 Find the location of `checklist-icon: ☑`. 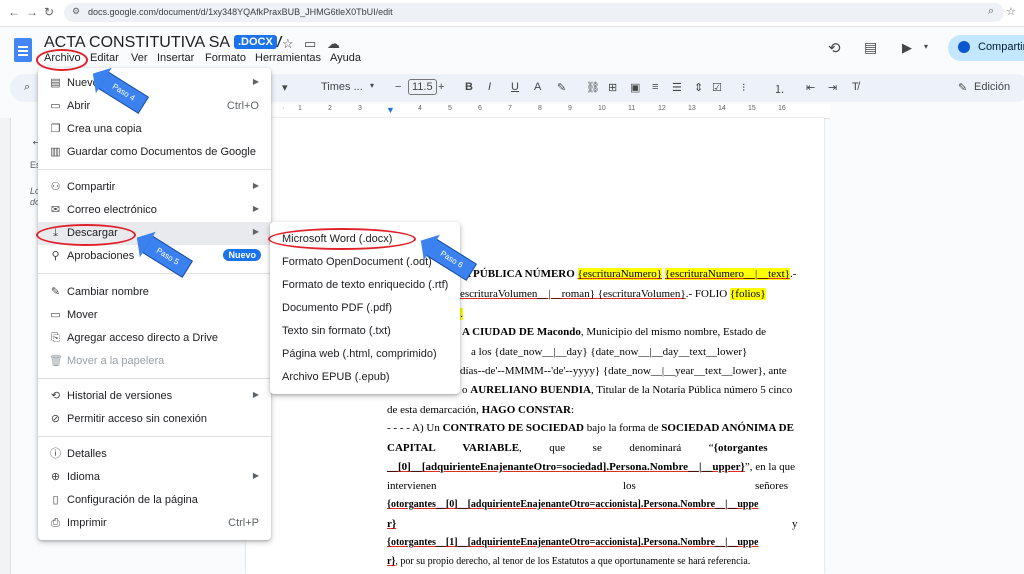

checklist-icon: ☑ is located at coordinates (717, 87).